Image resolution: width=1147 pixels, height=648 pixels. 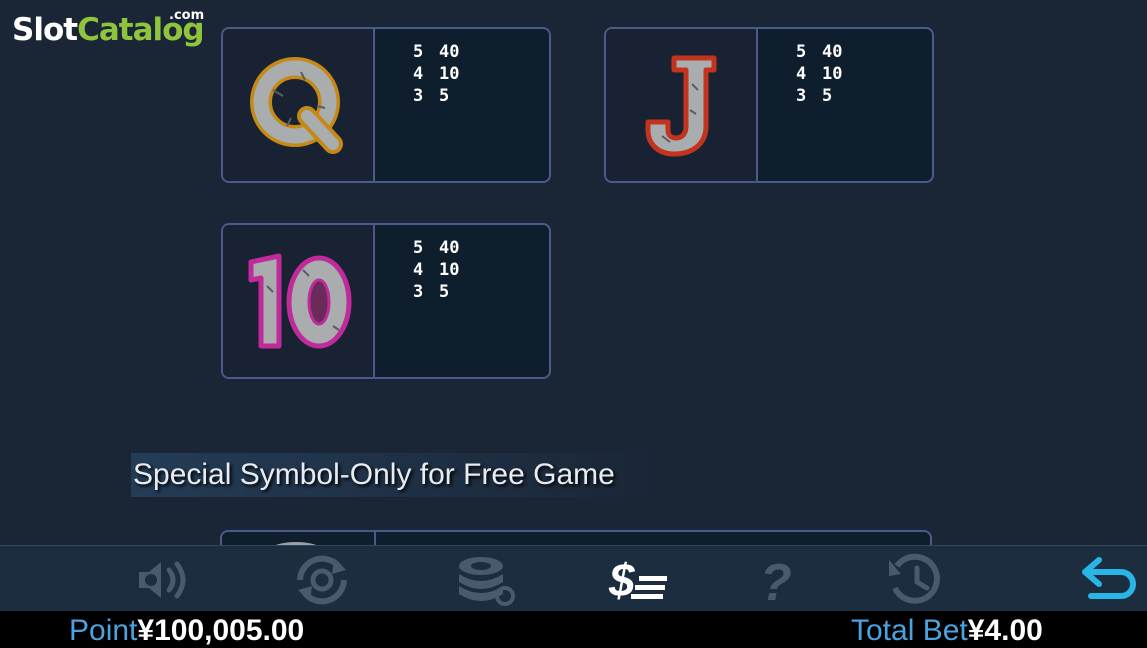 What do you see at coordinates (162, 580) in the screenshot?
I see `sound-icon` at bounding box center [162, 580].